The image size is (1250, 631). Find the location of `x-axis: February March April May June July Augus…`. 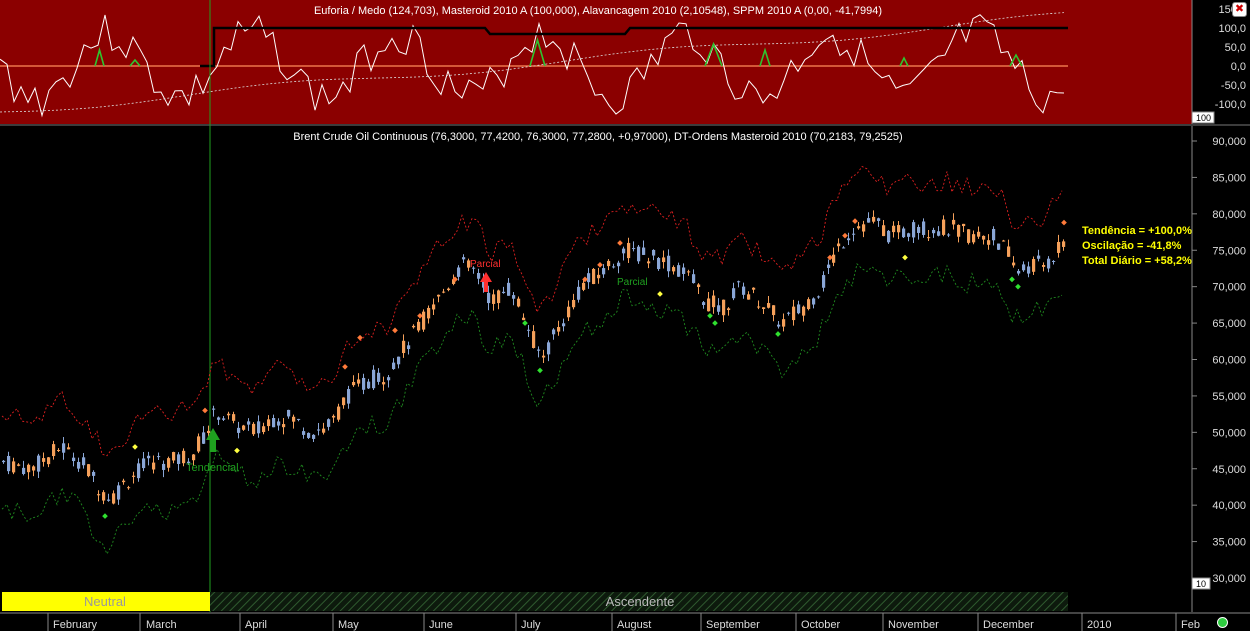

x-axis: February March April May June July Augus… is located at coordinates (625, 621).